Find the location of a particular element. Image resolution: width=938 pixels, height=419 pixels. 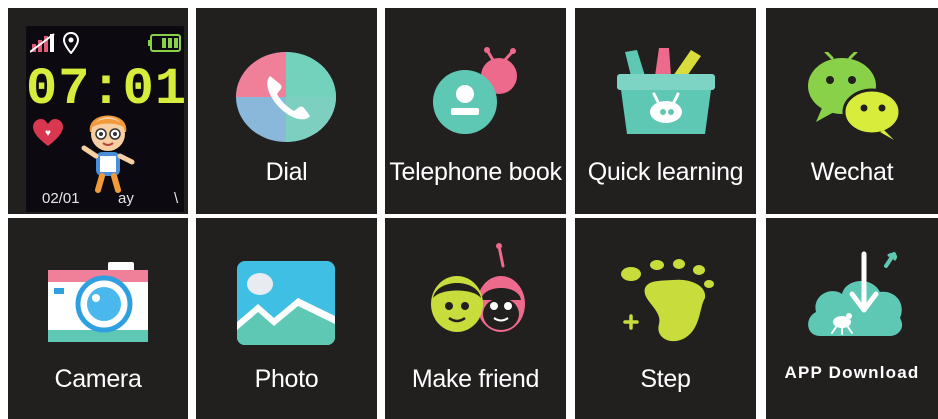

app-tile-dial: Dial is located at coordinates (286, 111).